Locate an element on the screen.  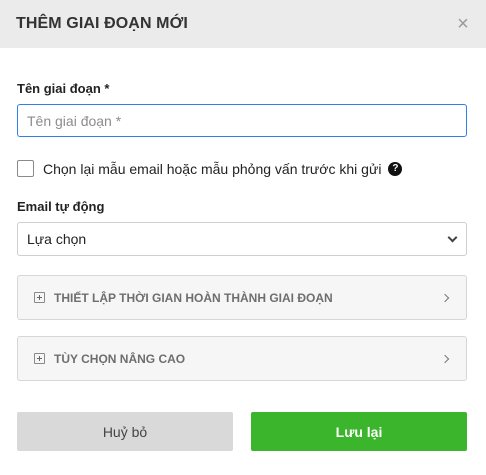
chevron-down-icon is located at coordinates (452, 237).